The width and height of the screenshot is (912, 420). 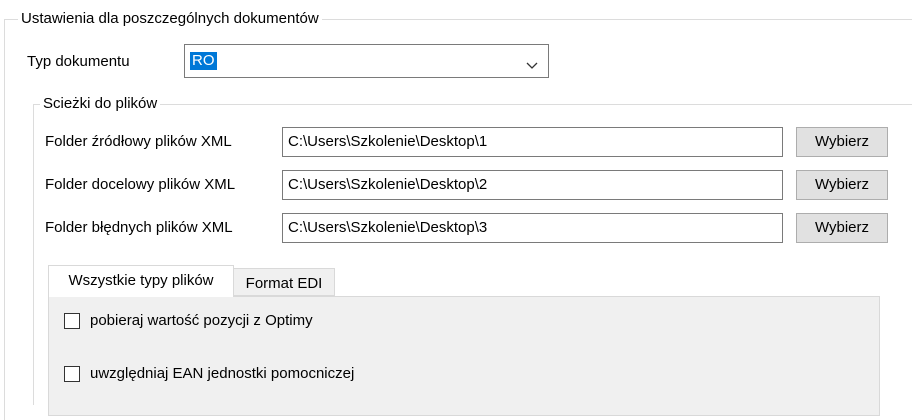 What do you see at coordinates (138, 141) in the screenshot?
I see `source-folder-label: Folder źródłowy plików XML` at bounding box center [138, 141].